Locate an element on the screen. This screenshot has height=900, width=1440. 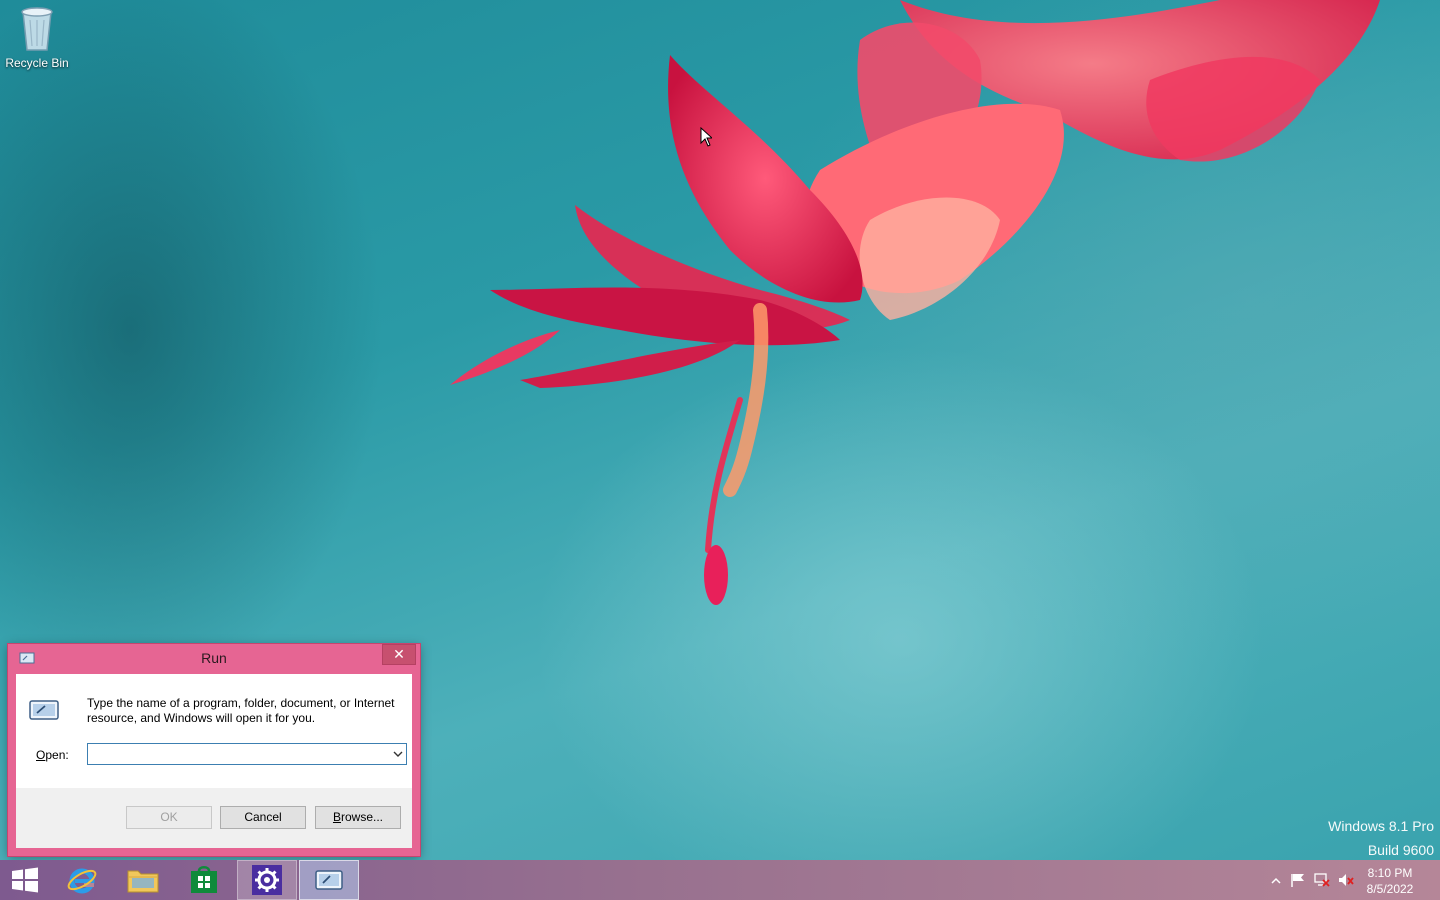
store-icon is located at coordinates (204, 879).